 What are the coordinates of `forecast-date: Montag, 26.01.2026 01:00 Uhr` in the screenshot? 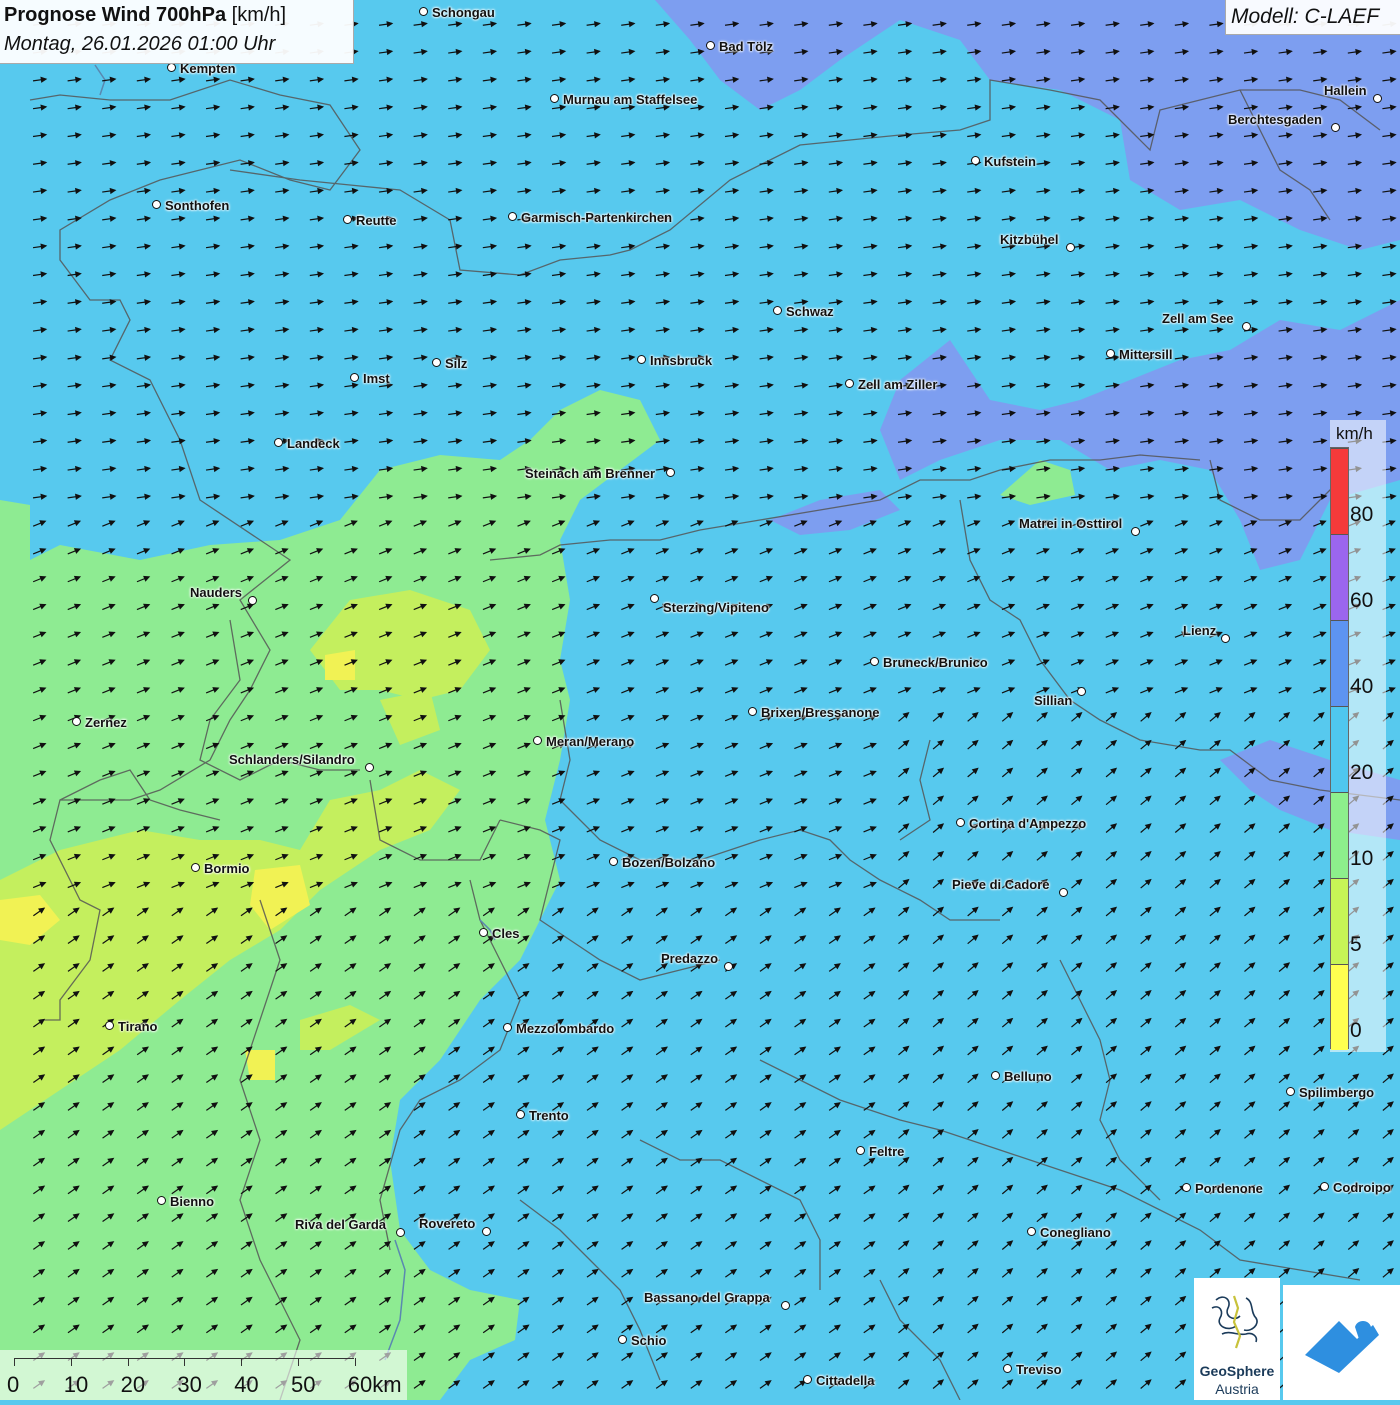 It's located at (140, 44).